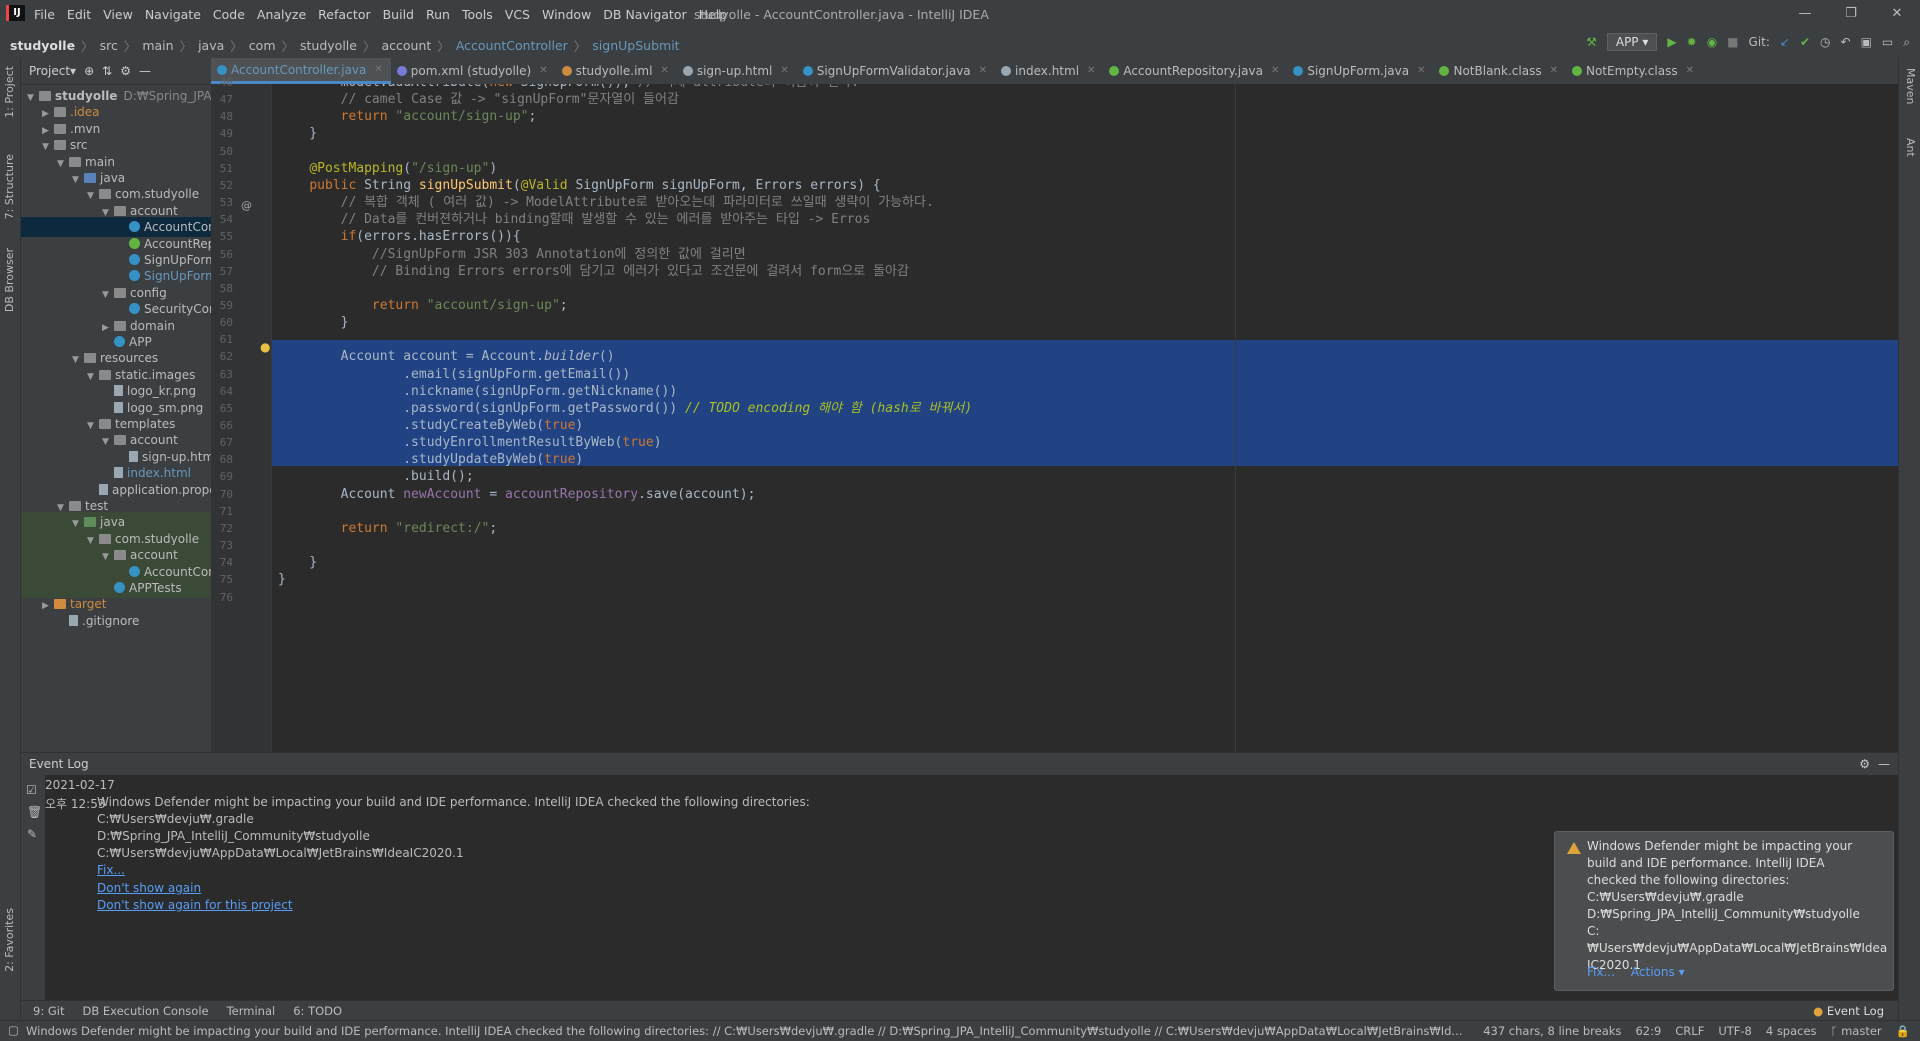  Describe the element at coordinates (317, 1011) in the screenshot. I see `todo-tab: 6: TODO` at that location.